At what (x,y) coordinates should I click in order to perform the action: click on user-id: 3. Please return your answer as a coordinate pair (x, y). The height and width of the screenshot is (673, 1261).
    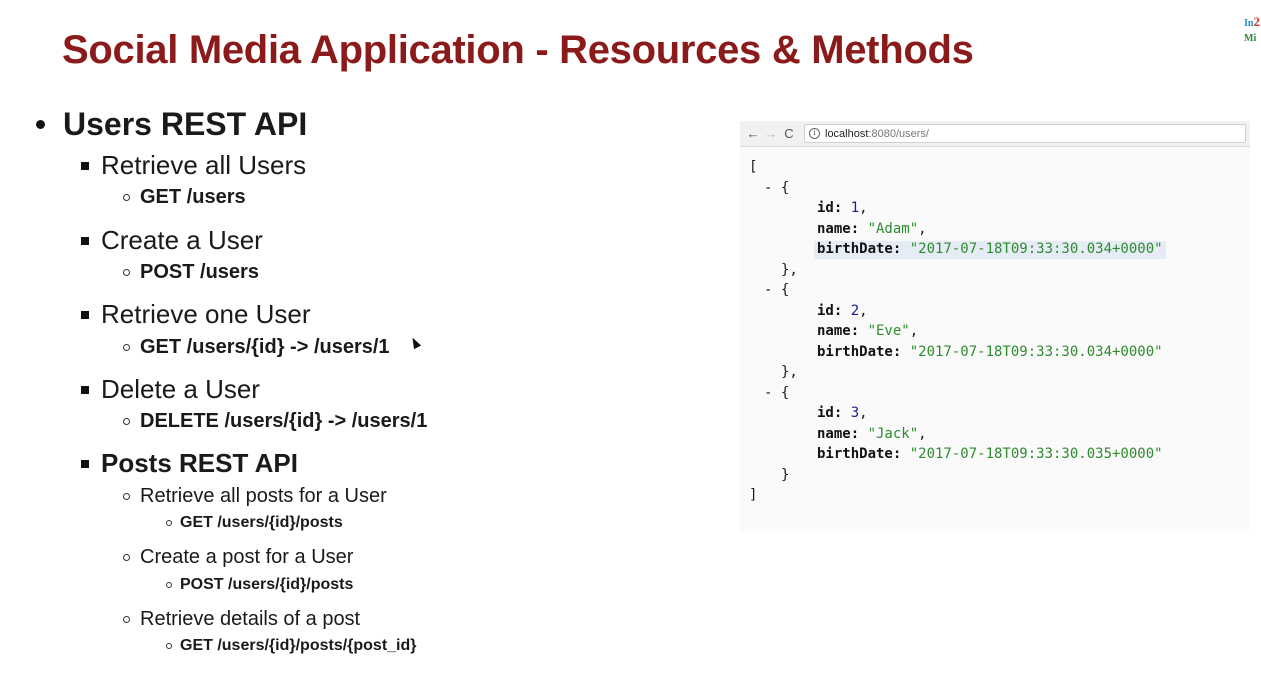
    Looking at the image, I should click on (855, 413).